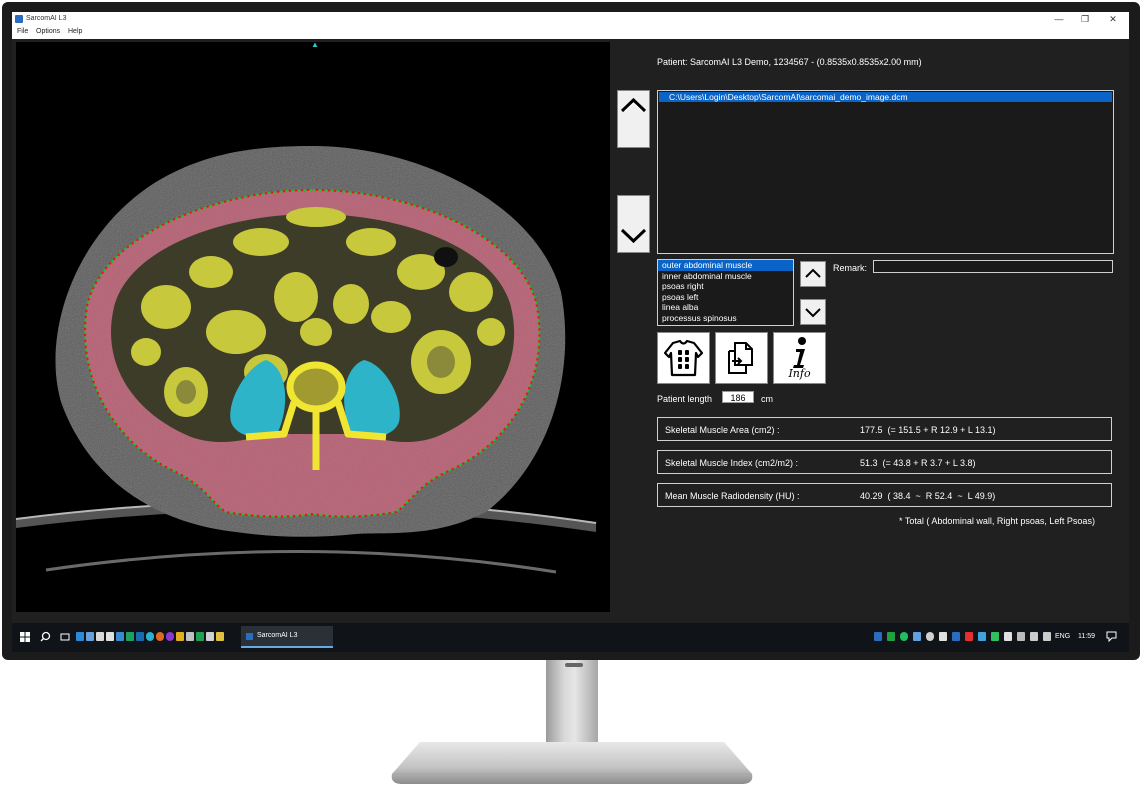 The width and height of the screenshot is (1143, 804). I want to click on menu-bar: File Options Help, so click(570, 33).